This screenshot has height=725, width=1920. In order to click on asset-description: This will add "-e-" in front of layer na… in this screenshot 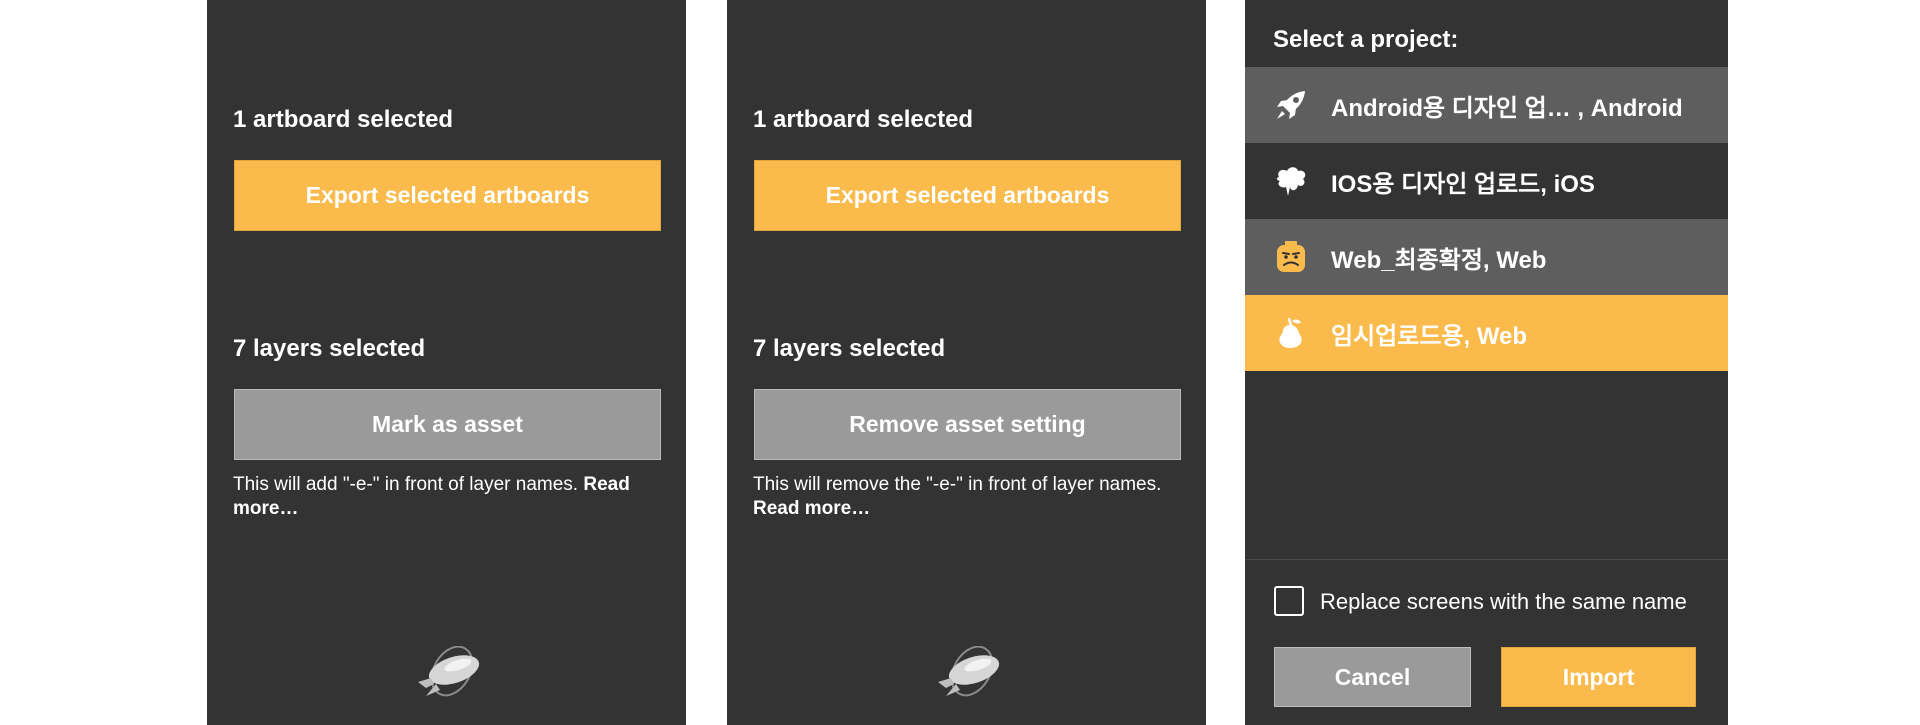, I will do `click(453, 497)`.